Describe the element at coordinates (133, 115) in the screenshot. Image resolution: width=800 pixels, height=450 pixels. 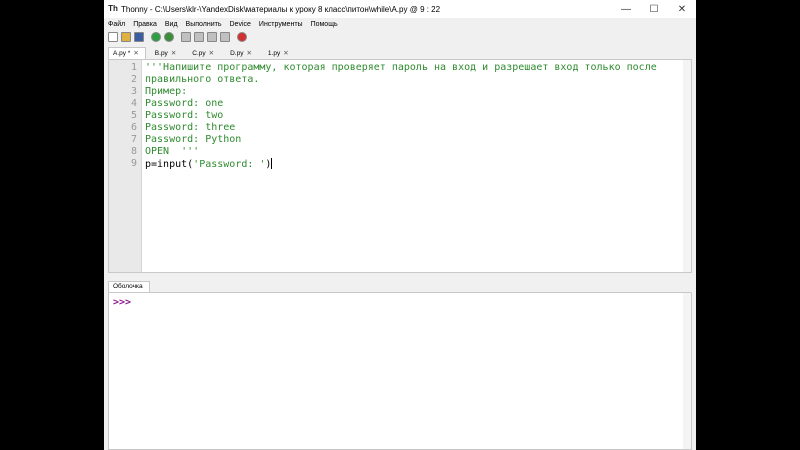
I see `line-number: 5` at that location.